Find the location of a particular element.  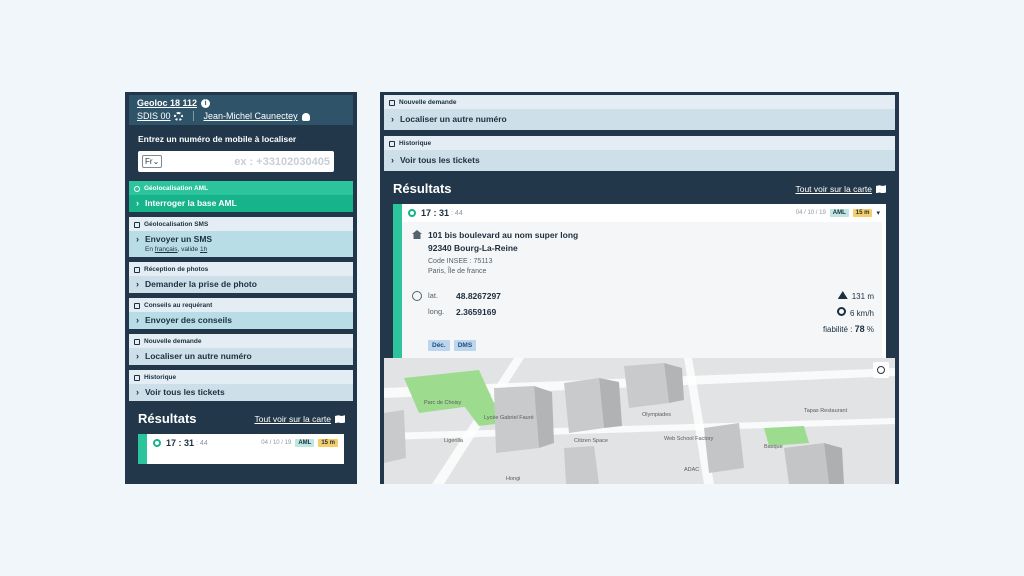

request-photo-button: › Demander la prise de photo is located at coordinates (241, 284).